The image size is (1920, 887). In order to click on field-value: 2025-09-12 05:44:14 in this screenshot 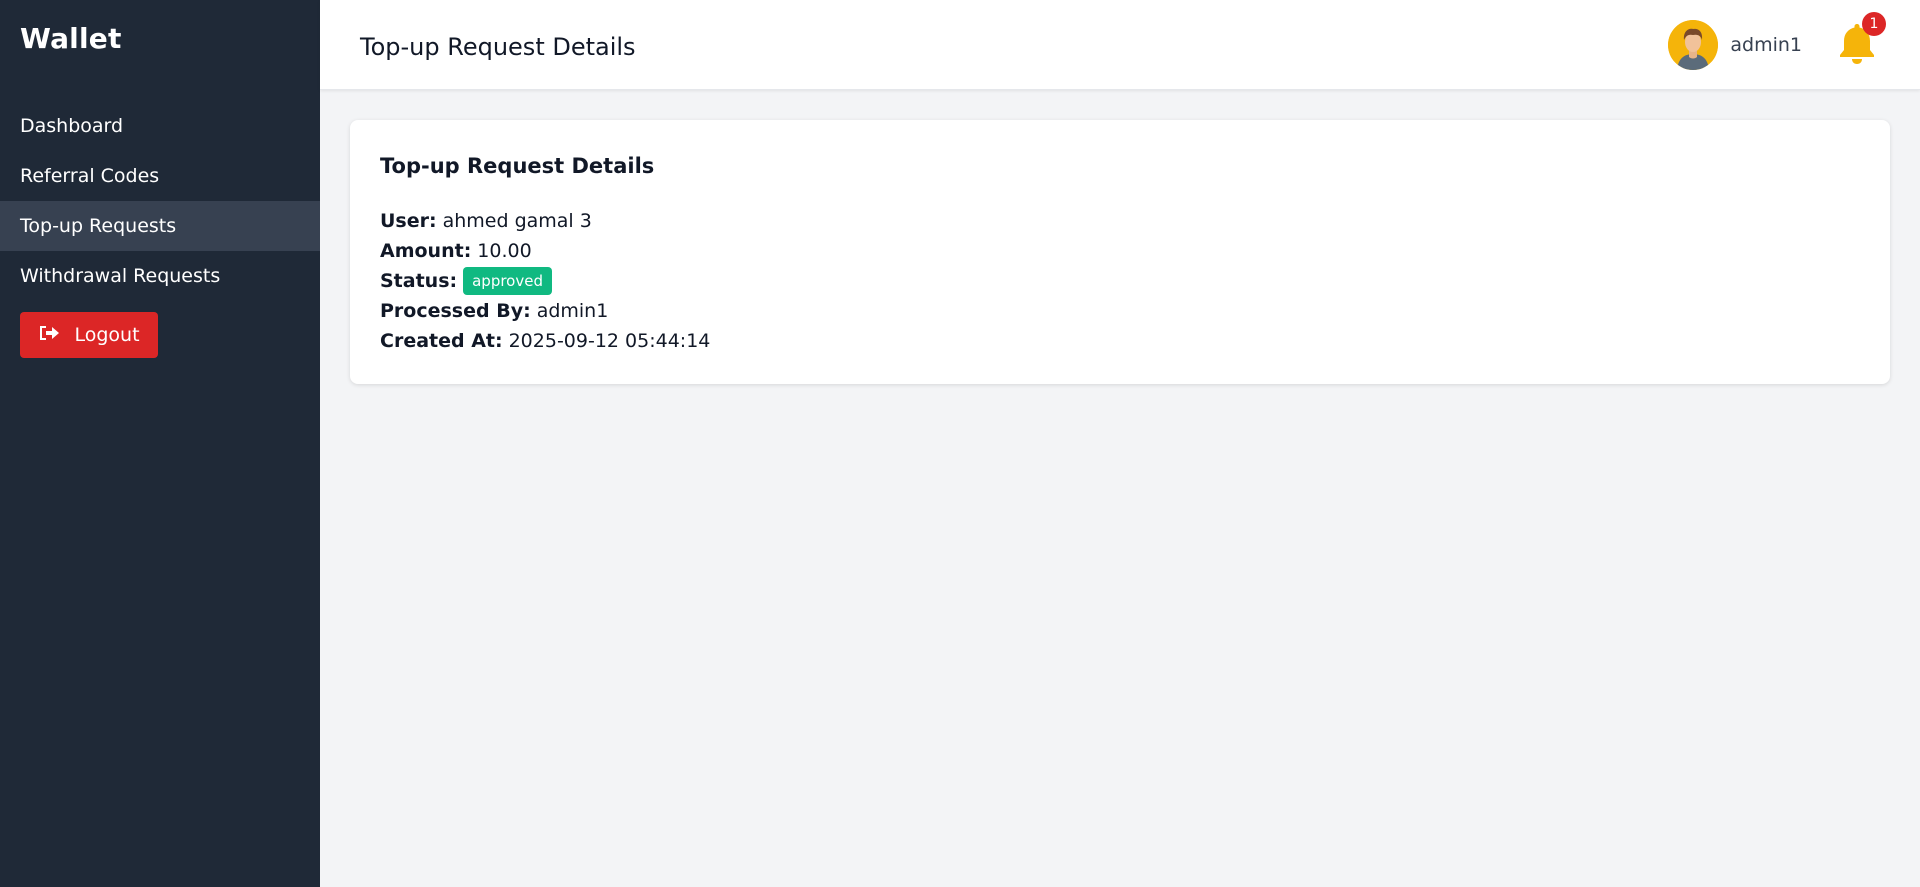, I will do `click(609, 341)`.